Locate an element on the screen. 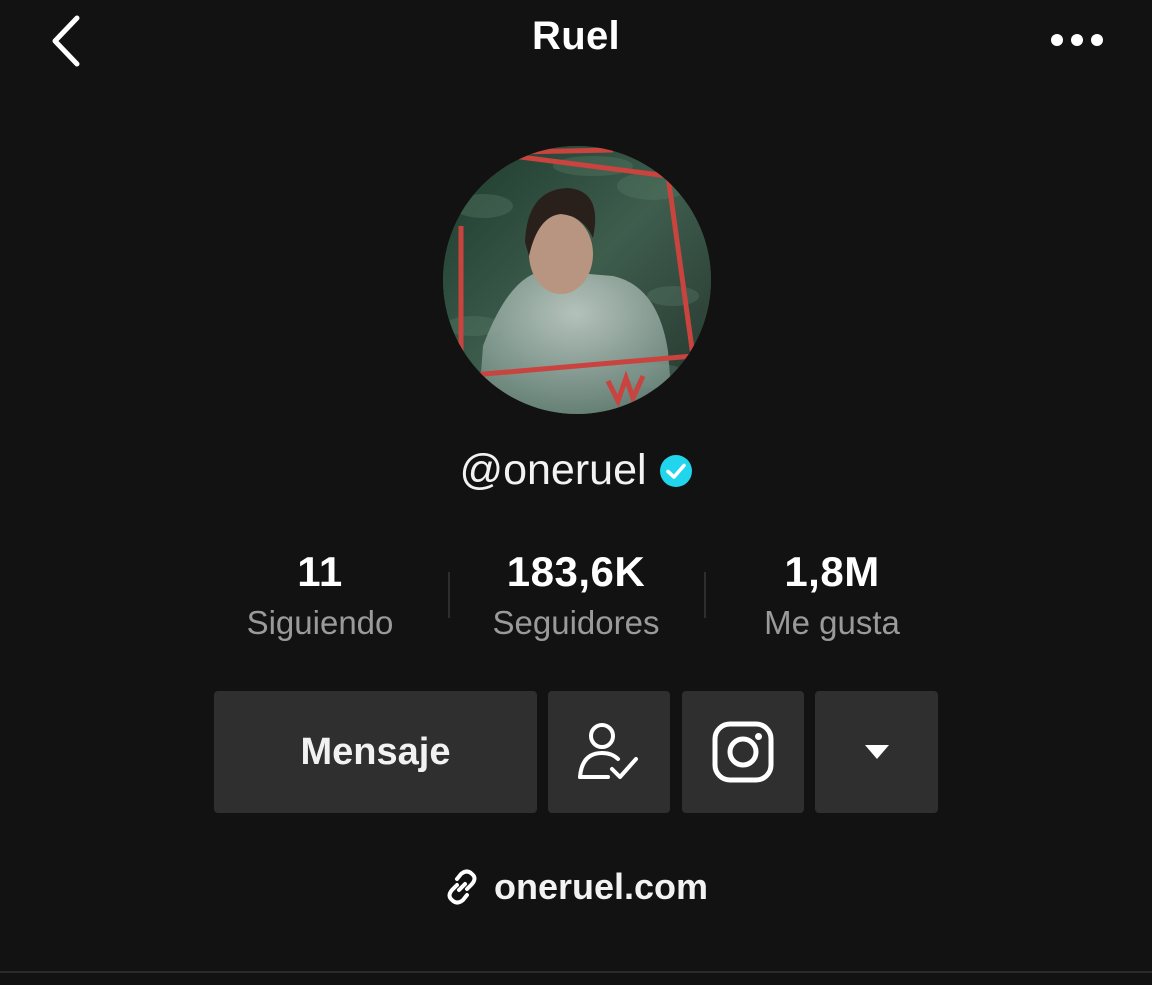  instagram-icon is located at coordinates (743, 752).